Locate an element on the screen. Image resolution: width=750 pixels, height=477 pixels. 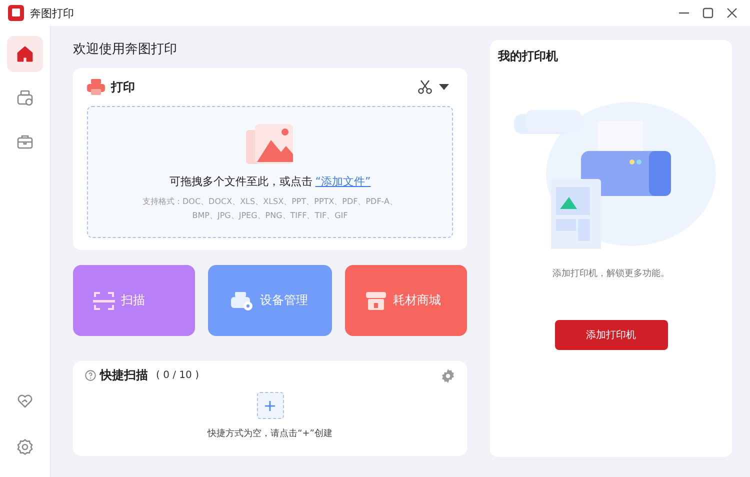
card-title: 快捷扫描 is located at coordinates (124, 375).